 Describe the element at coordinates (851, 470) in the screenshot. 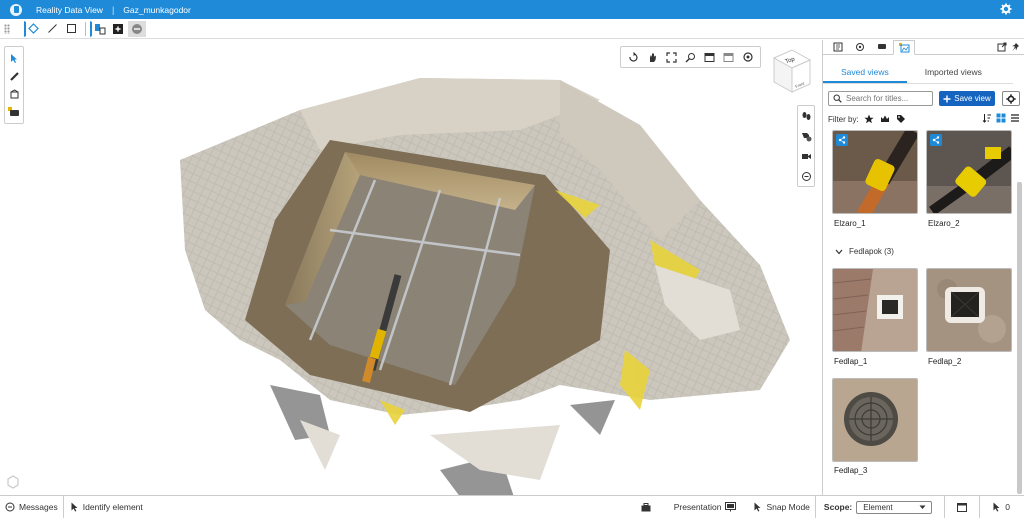

I see `saved-view-label: Fedlap_3` at that location.